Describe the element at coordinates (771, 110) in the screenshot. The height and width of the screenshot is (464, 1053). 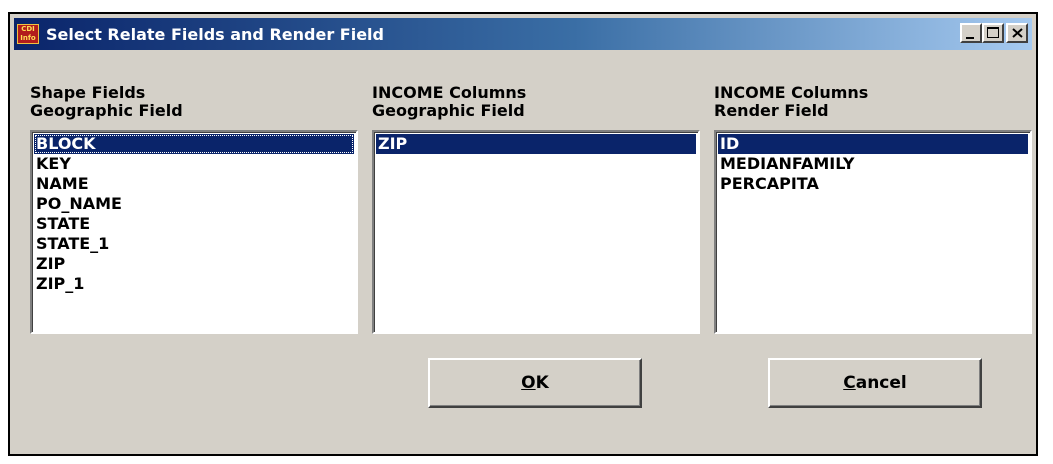
I see `label-line-2: Render Field` at that location.